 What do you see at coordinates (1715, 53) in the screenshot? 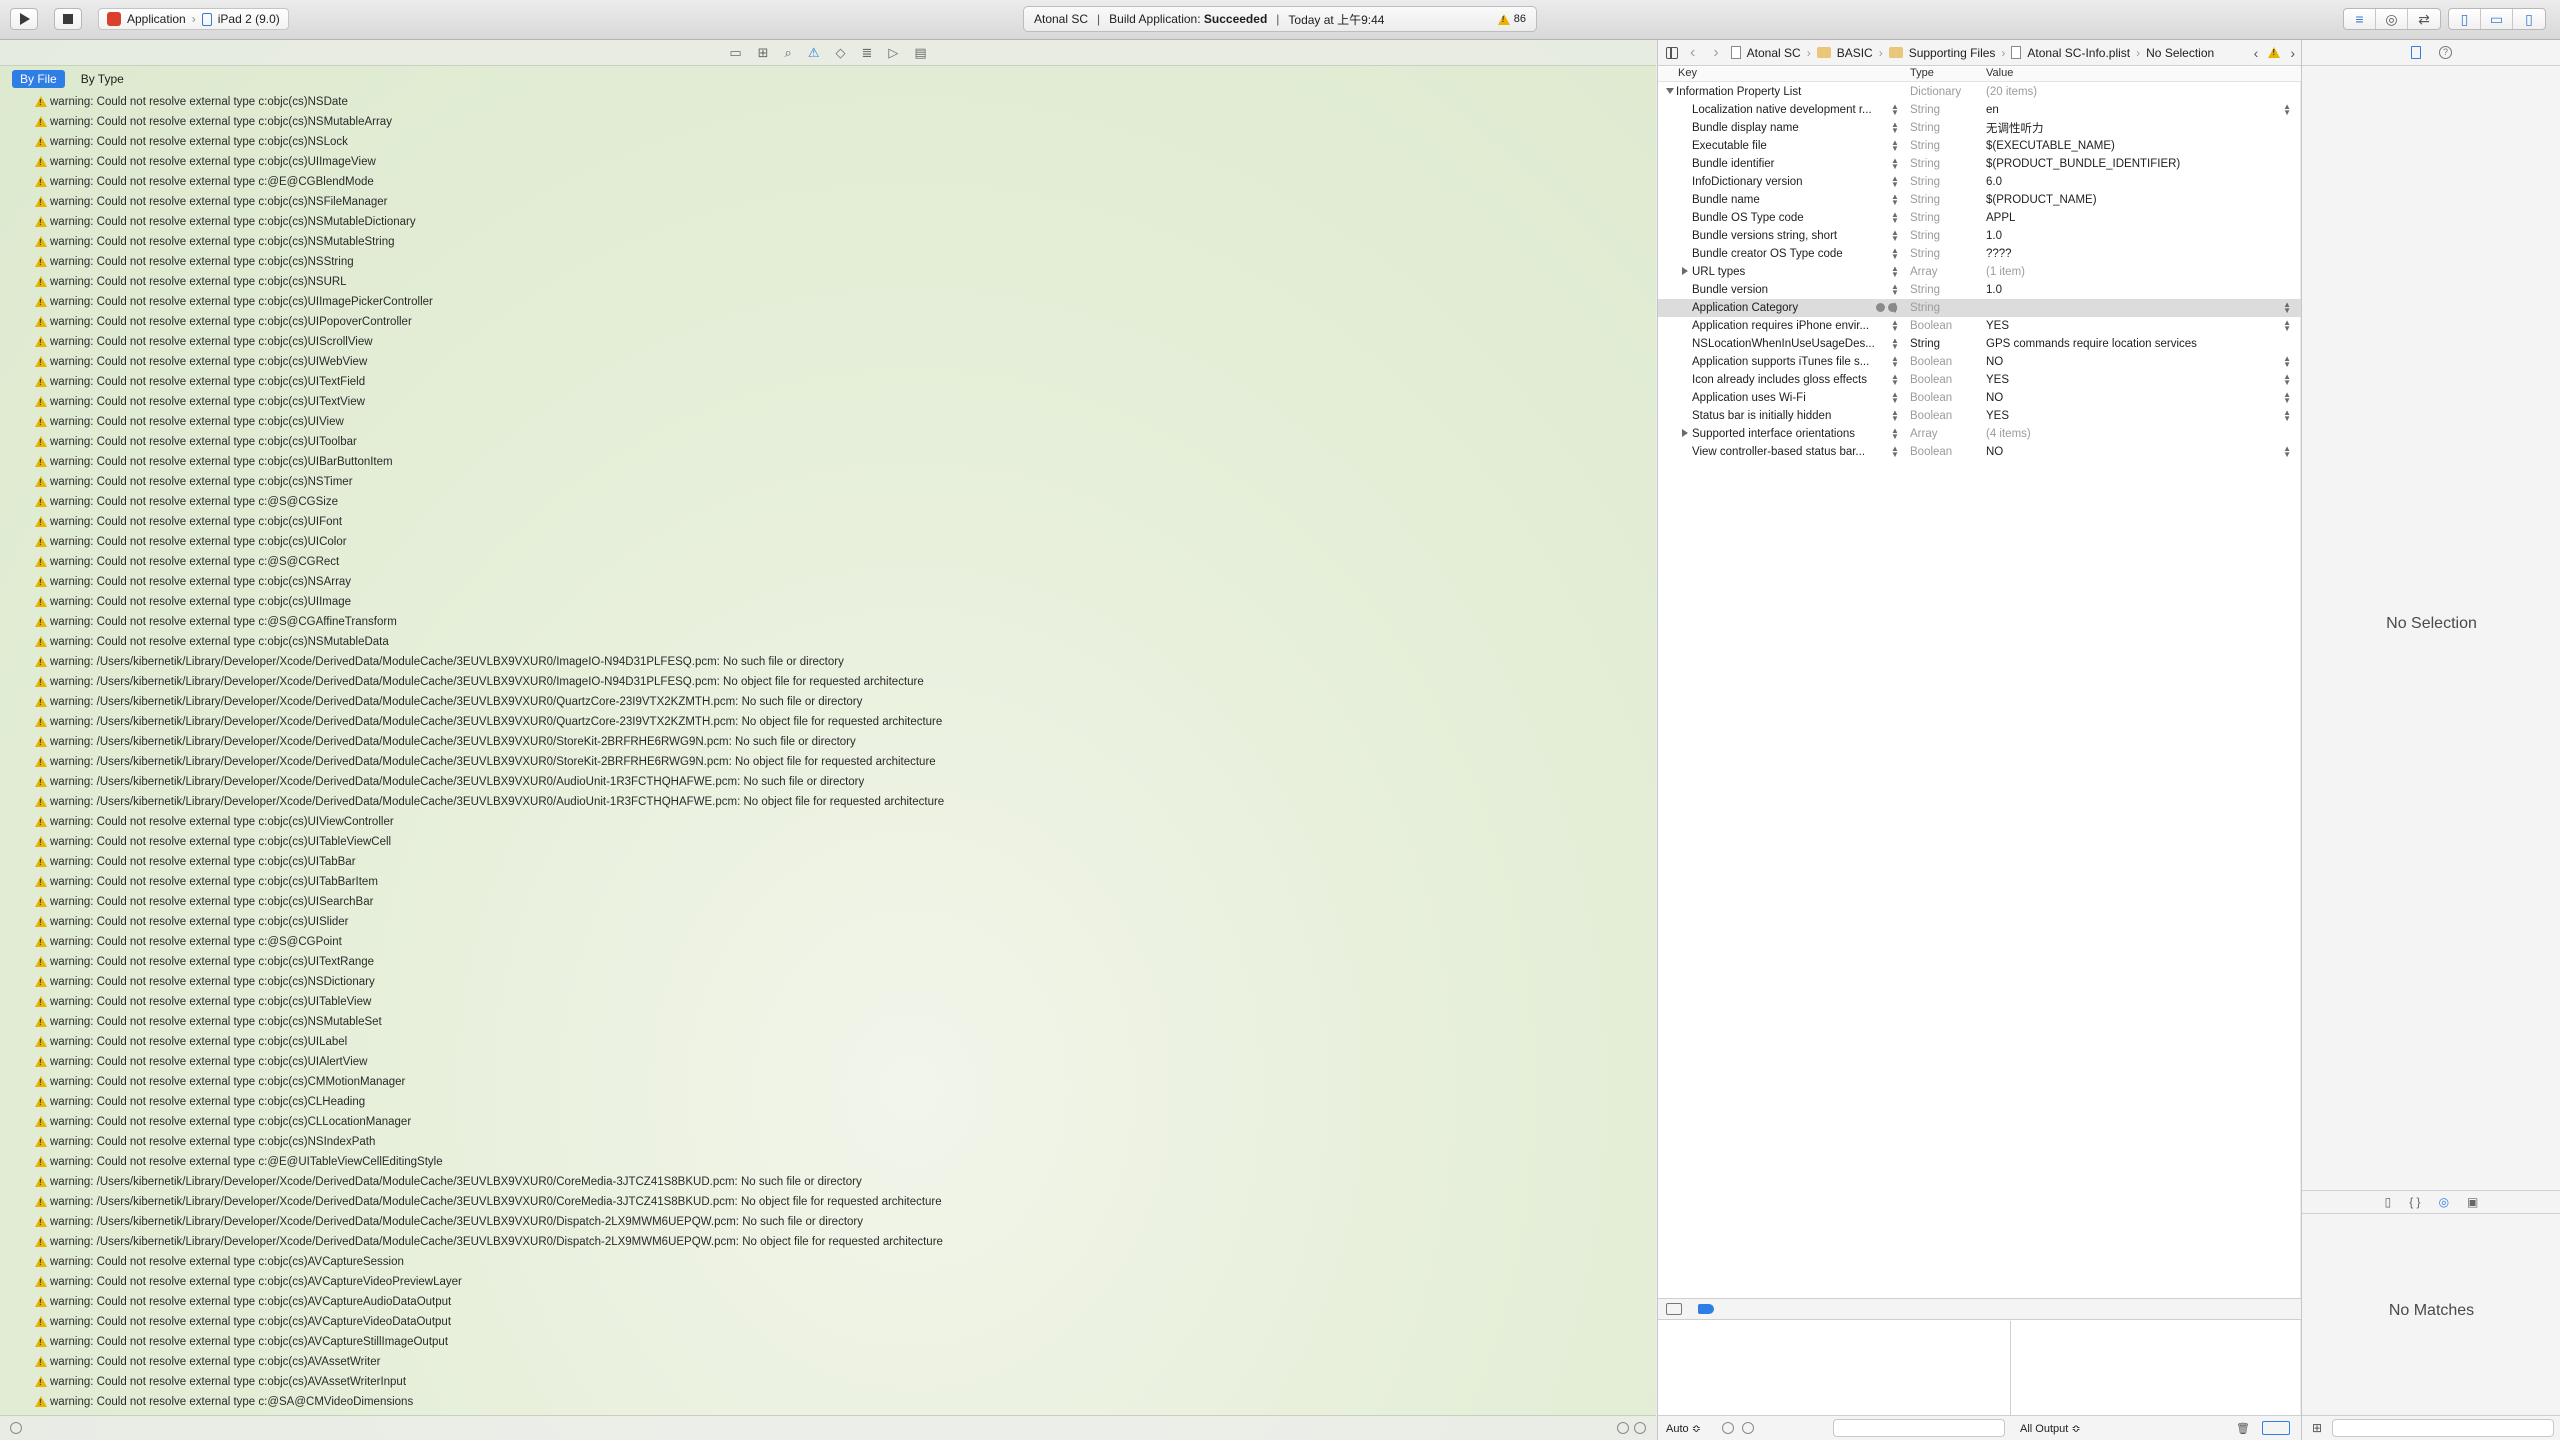
I see `forward-arrow-icon: ›` at bounding box center [1715, 53].